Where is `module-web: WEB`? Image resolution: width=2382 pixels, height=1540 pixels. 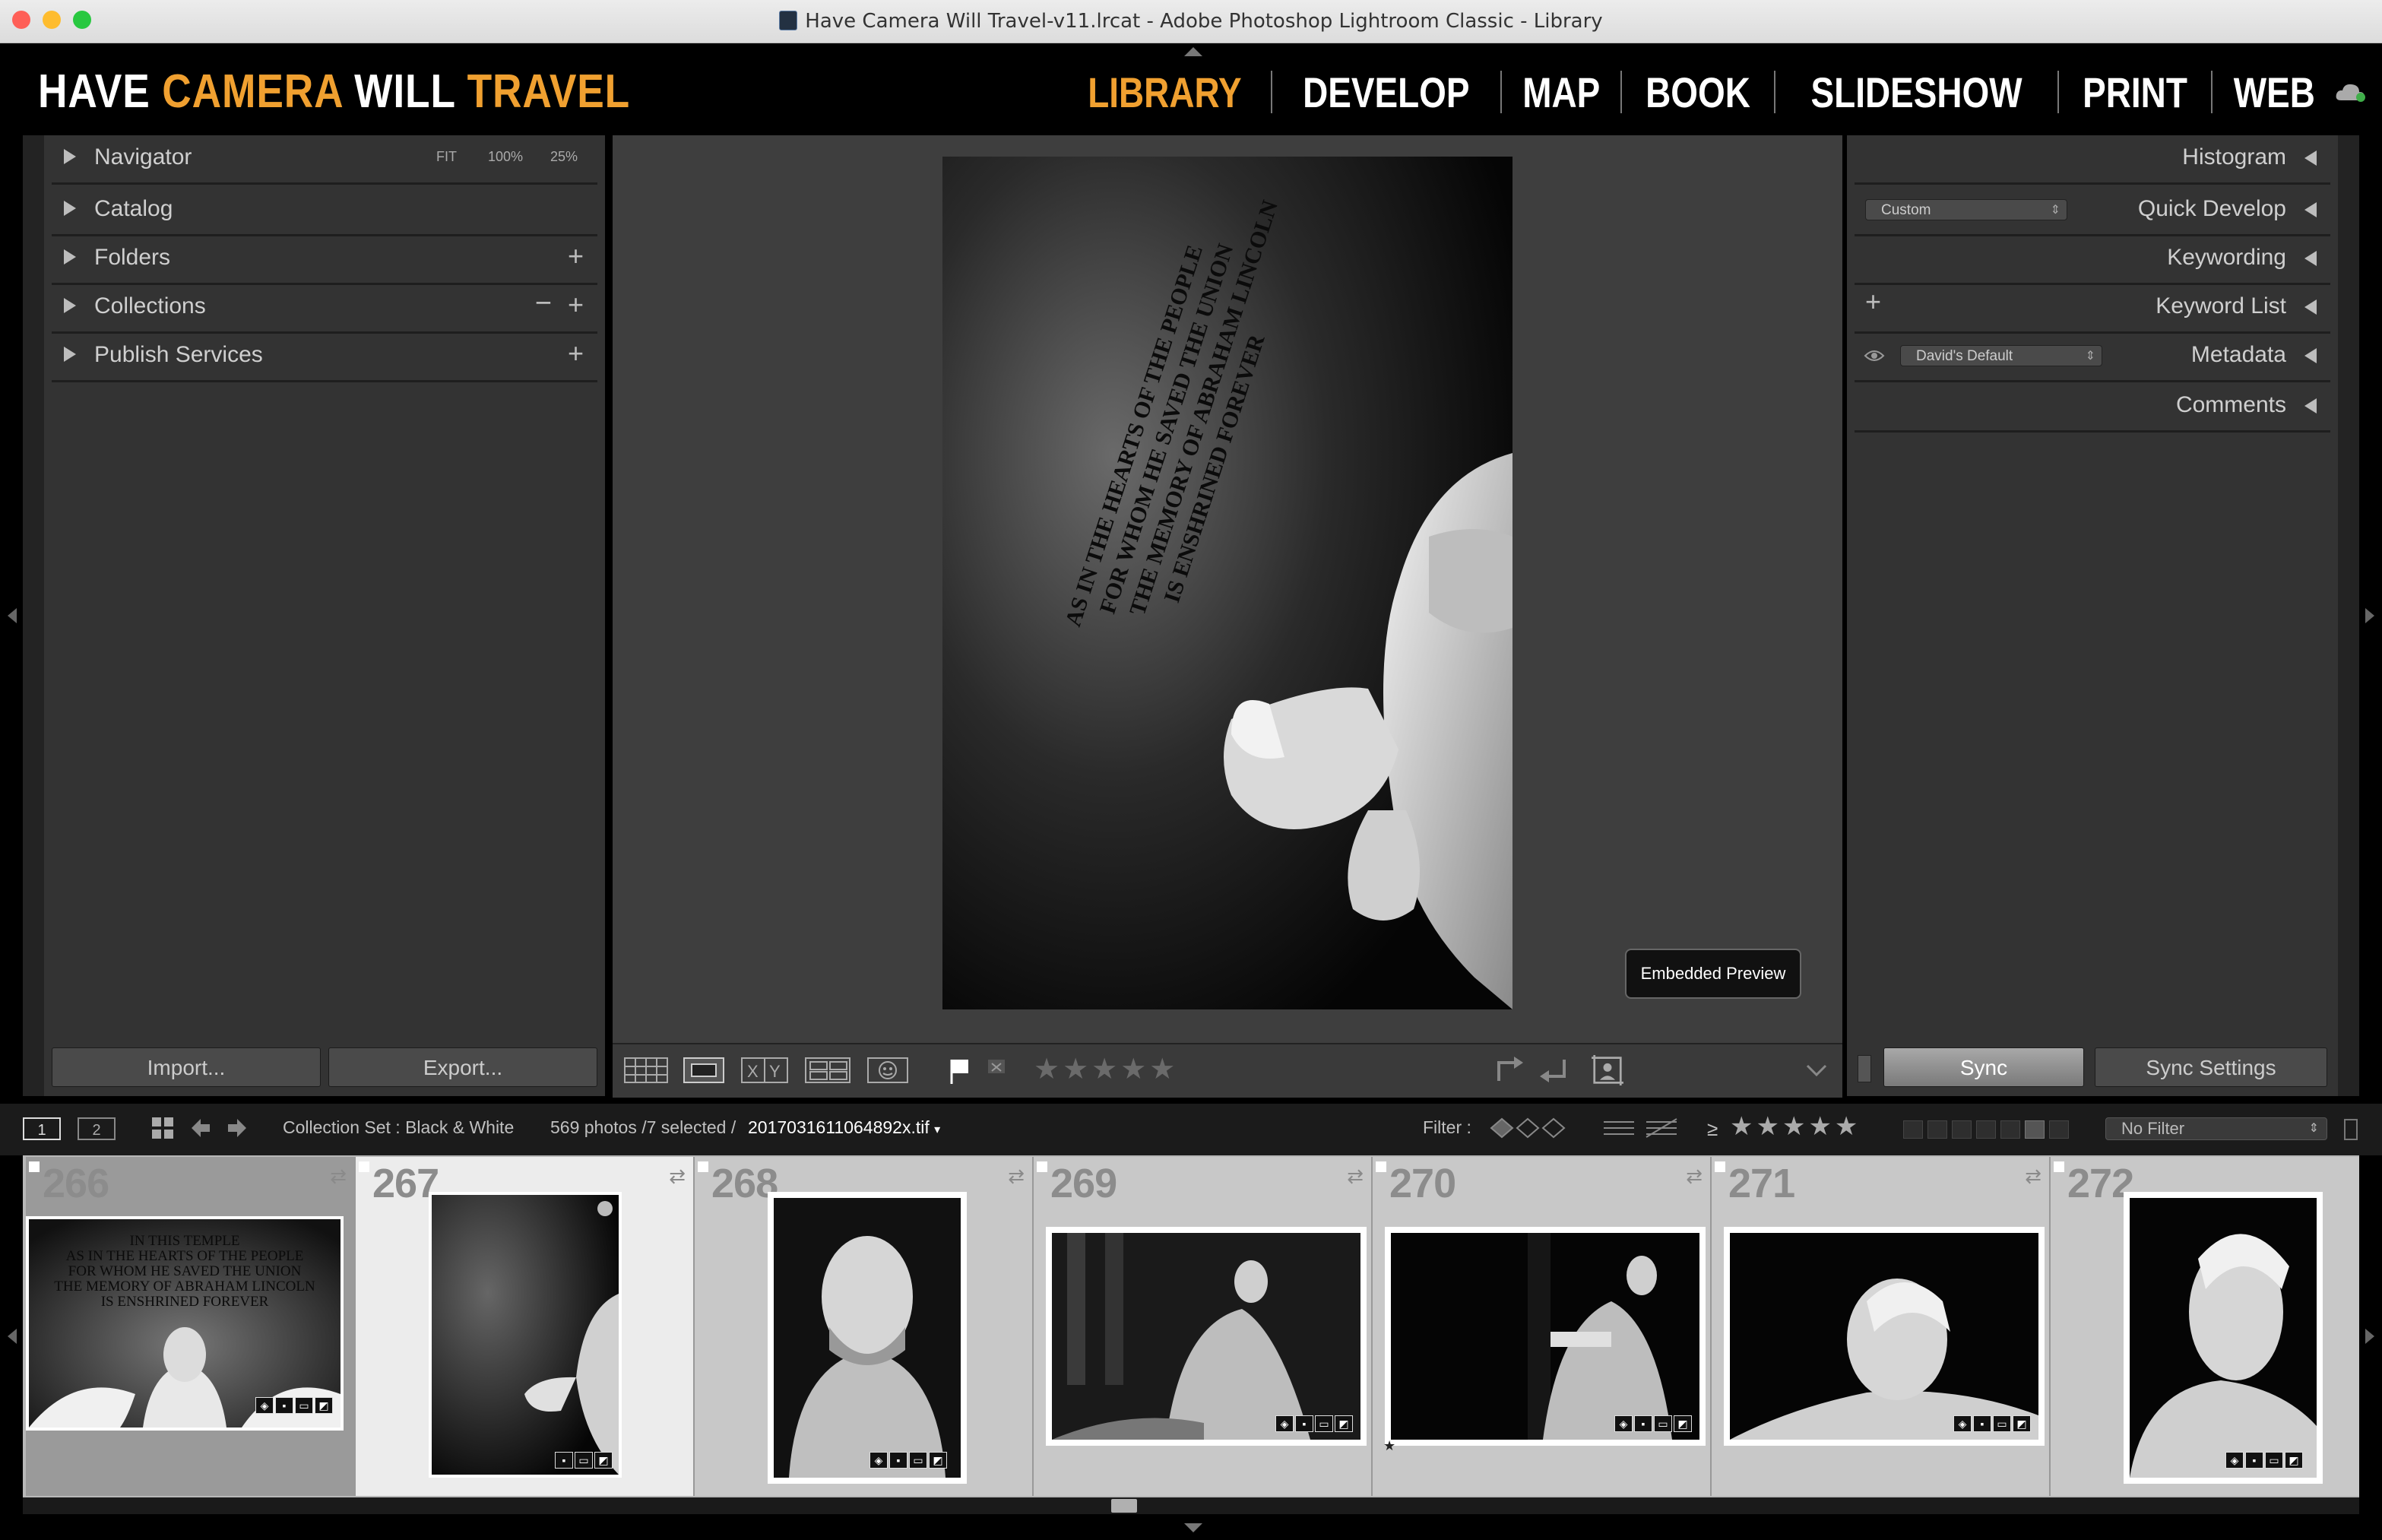 module-web: WEB is located at coordinates (2274, 92).